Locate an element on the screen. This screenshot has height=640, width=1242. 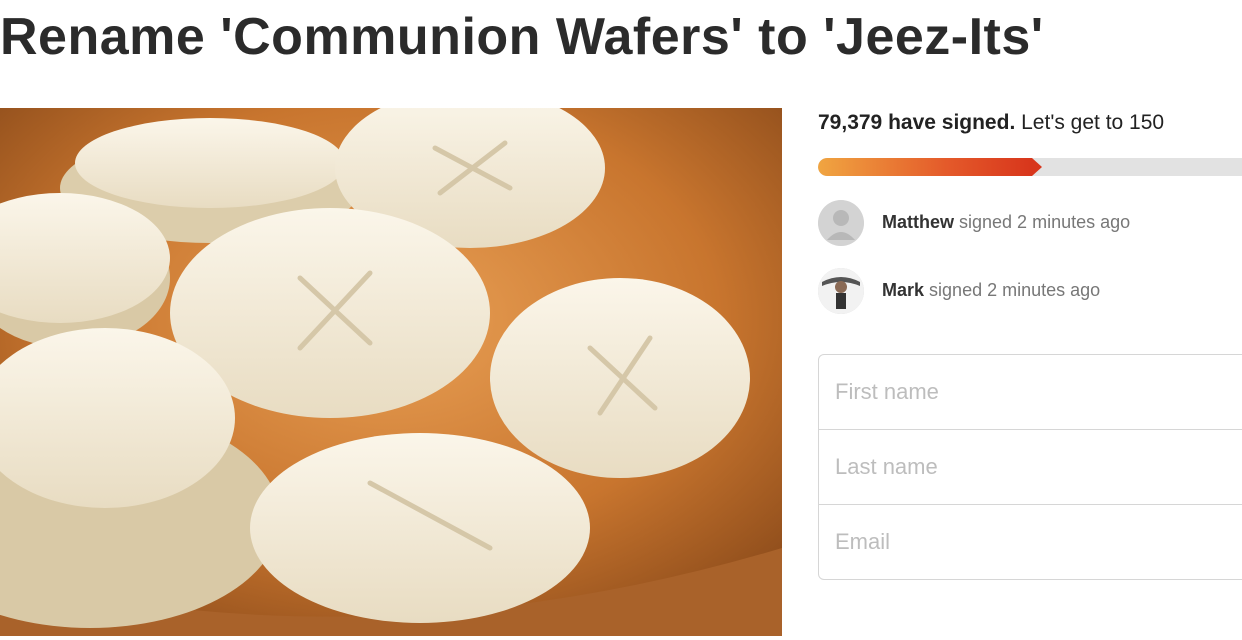
user-photo-avatar is located at coordinates (841, 291).